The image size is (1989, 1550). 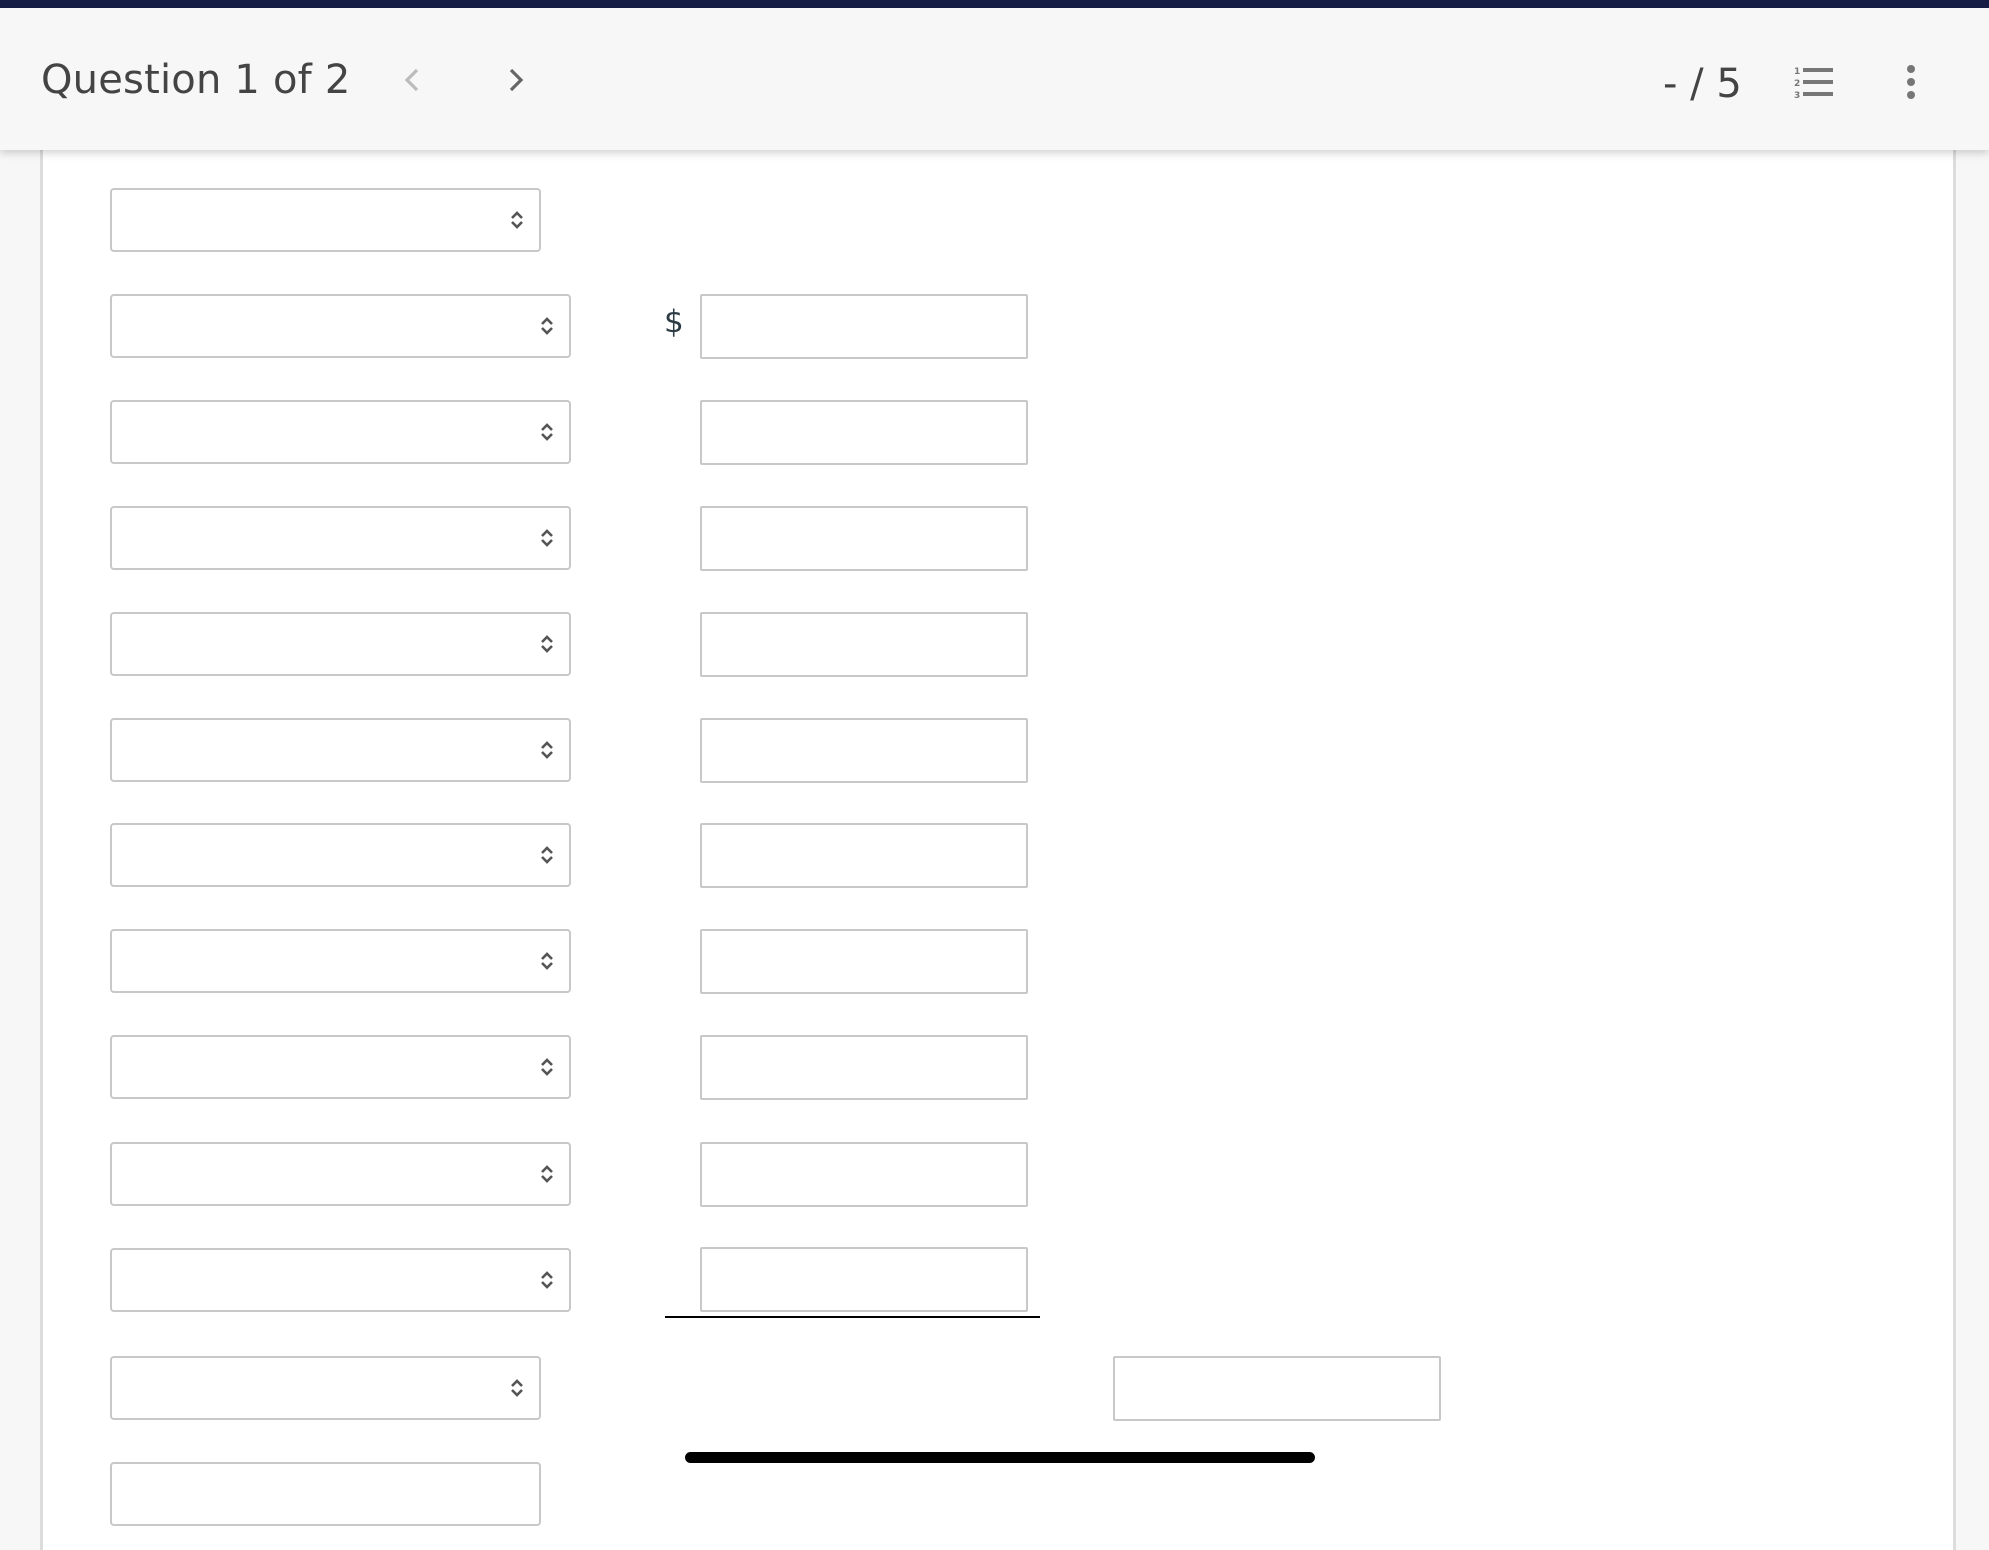 What do you see at coordinates (325, 1494) in the screenshot?
I see `next-section-select` at bounding box center [325, 1494].